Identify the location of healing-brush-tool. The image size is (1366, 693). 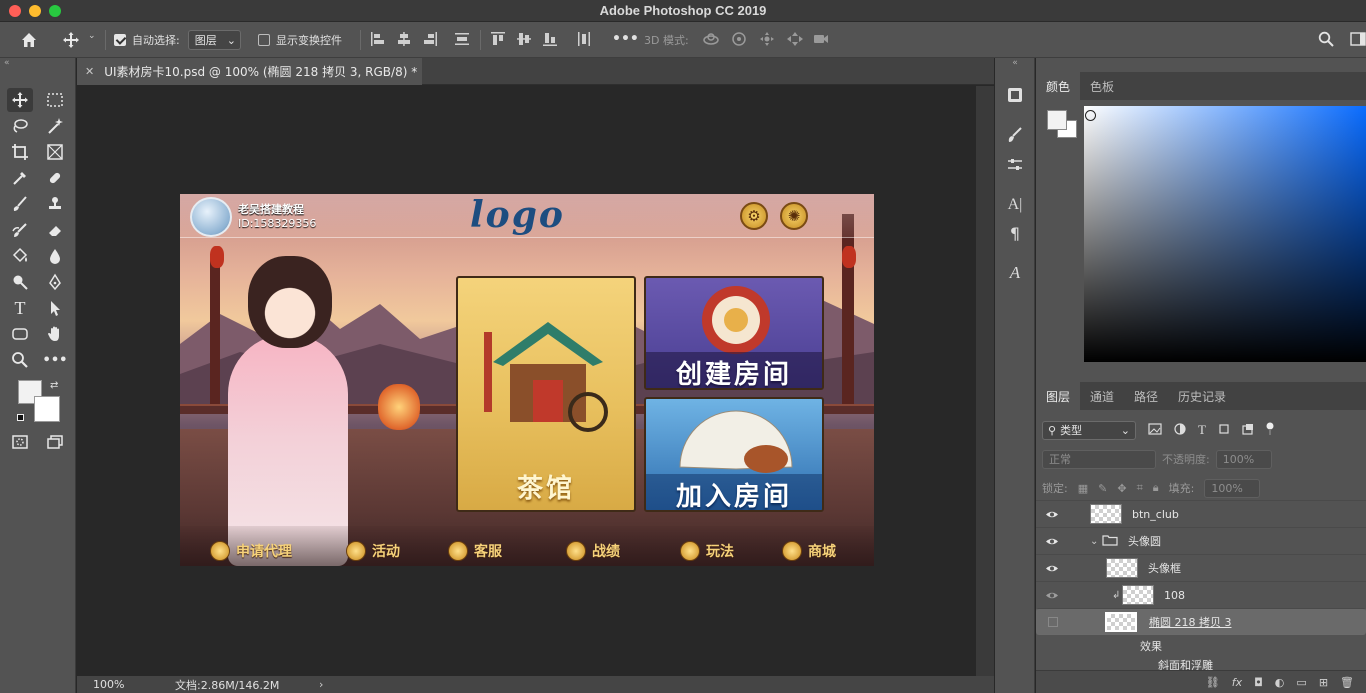
(55, 178).